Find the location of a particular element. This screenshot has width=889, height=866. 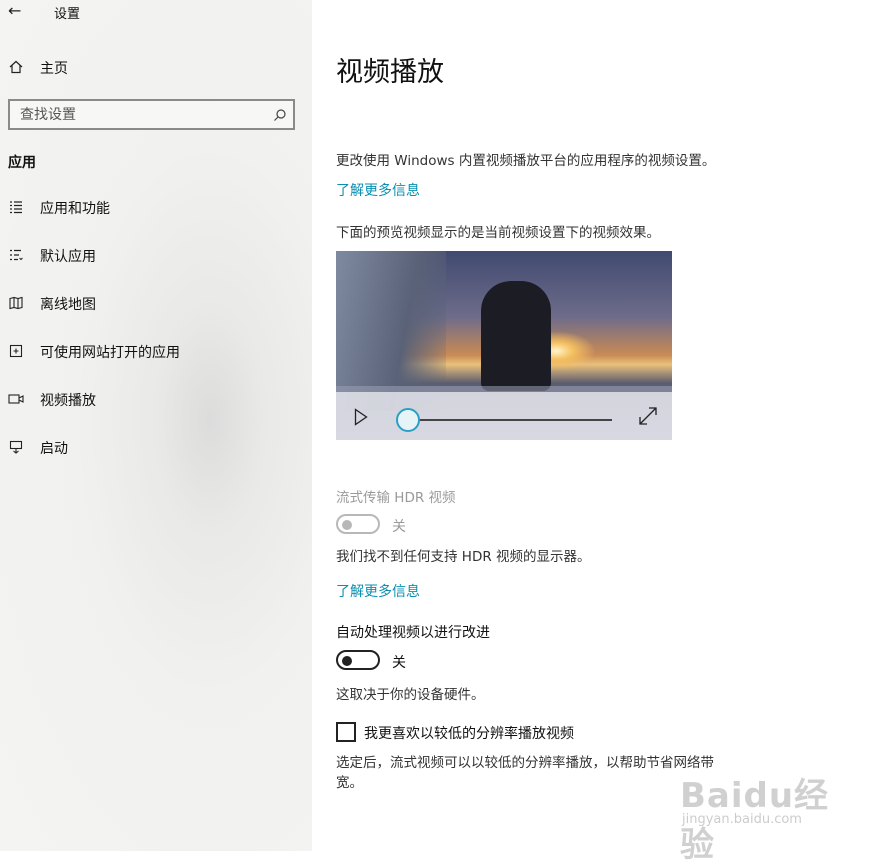

low-resolution-checkbox is located at coordinates (346, 732).